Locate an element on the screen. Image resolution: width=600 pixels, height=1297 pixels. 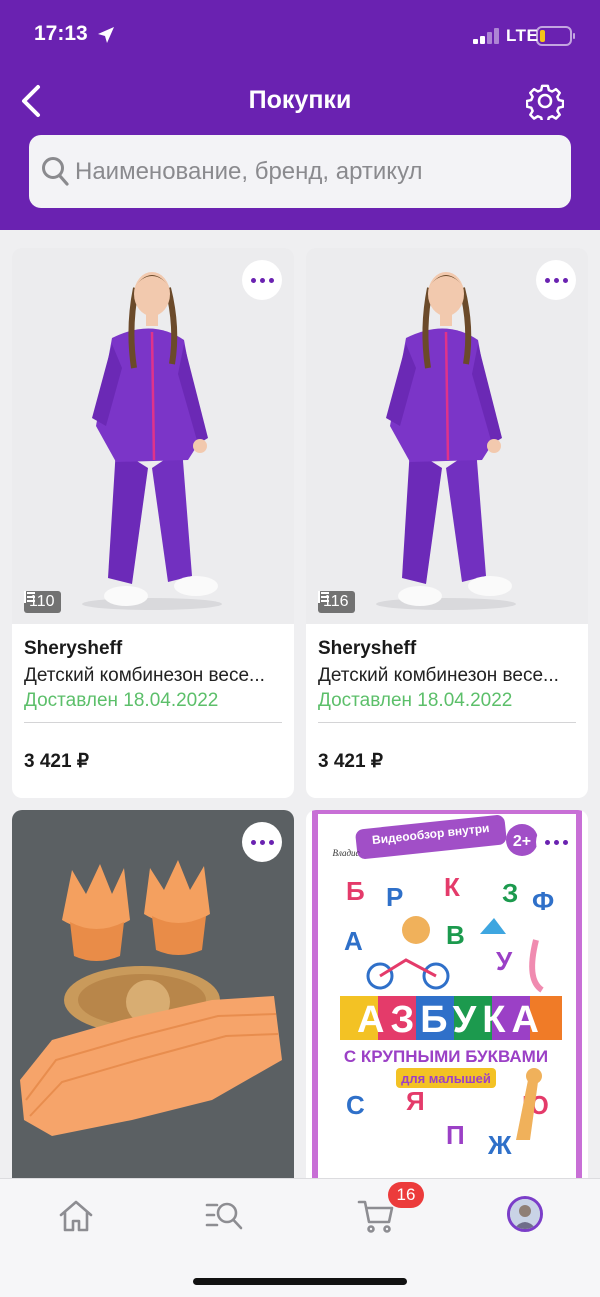
svg-text: В is located at coordinates (455, 935).